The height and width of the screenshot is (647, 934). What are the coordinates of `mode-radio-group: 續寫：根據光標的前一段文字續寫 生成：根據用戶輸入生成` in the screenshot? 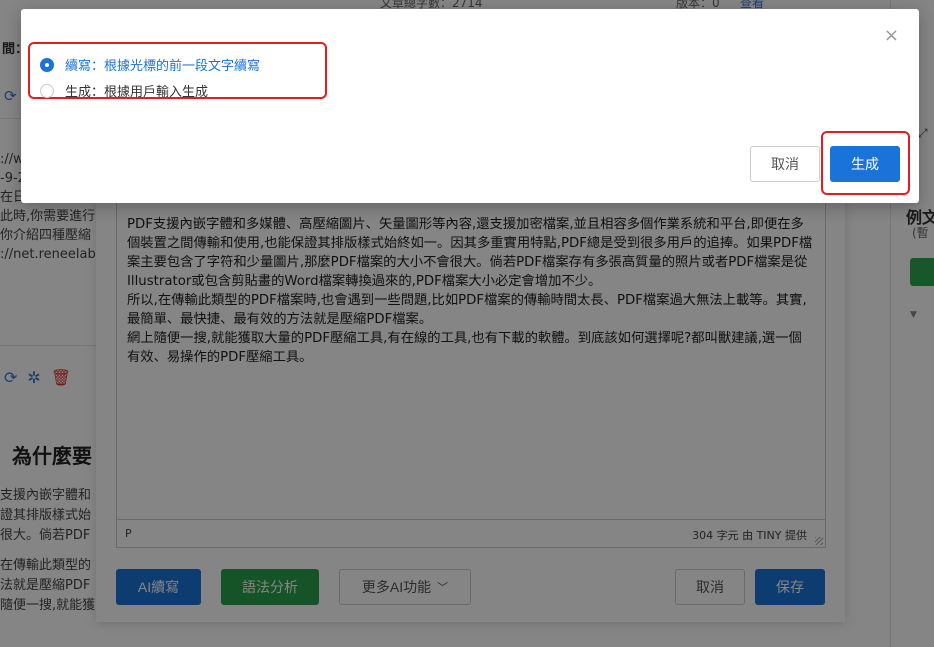 It's located at (177, 71).